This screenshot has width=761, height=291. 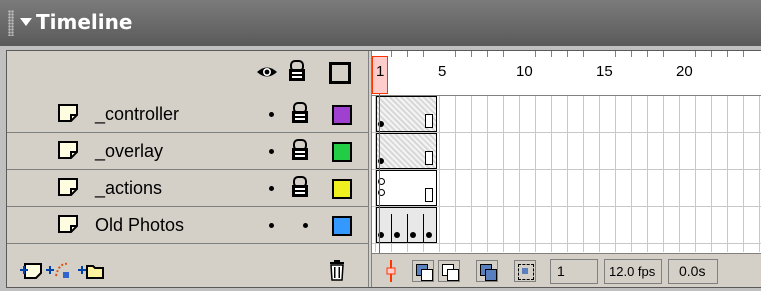 What do you see at coordinates (187, 188) in the screenshot?
I see `layer-row-actions: _actions` at bounding box center [187, 188].